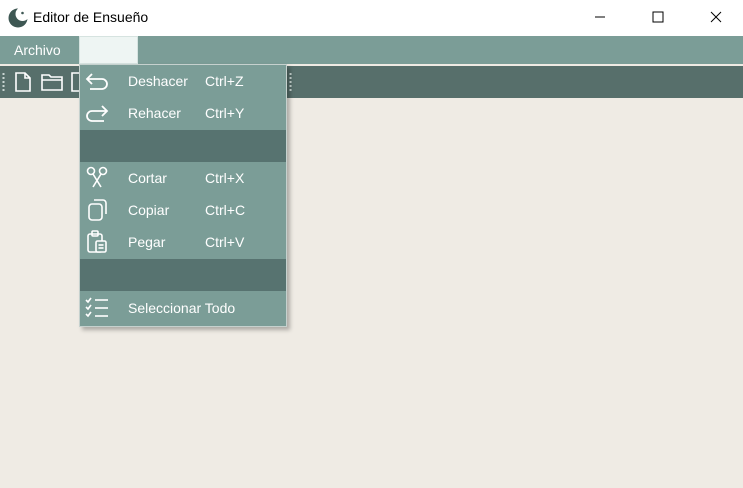 The width and height of the screenshot is (743, 488). I want to click on menu-item-cut: Cortar Ctrl+X, so click(183, 178).